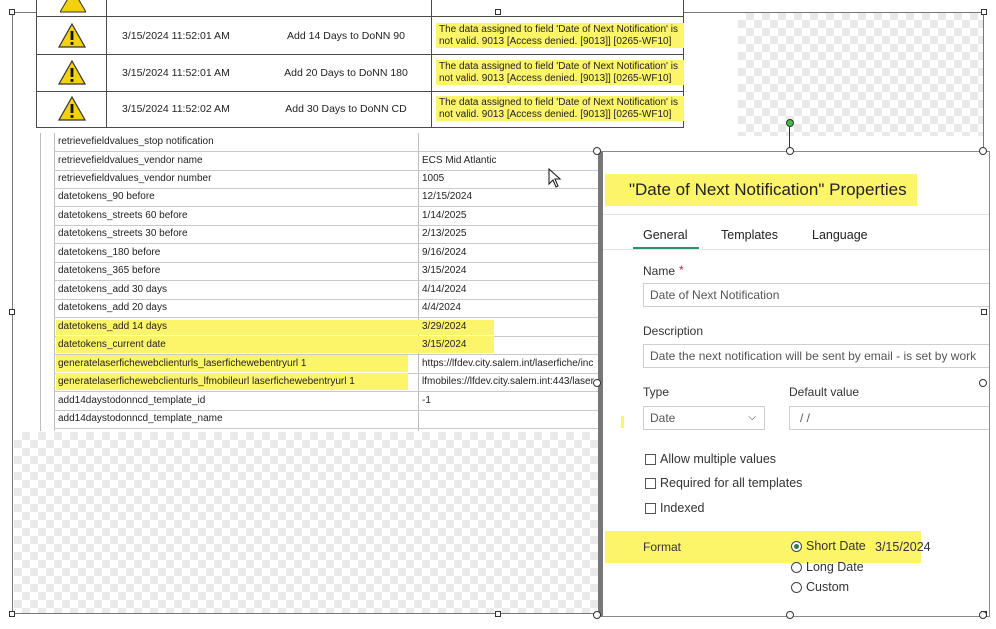 Image resolution: width=996 pixels, height=629 pixels. I want to click on name-input: Date of Next Notification, so click(816, 295).